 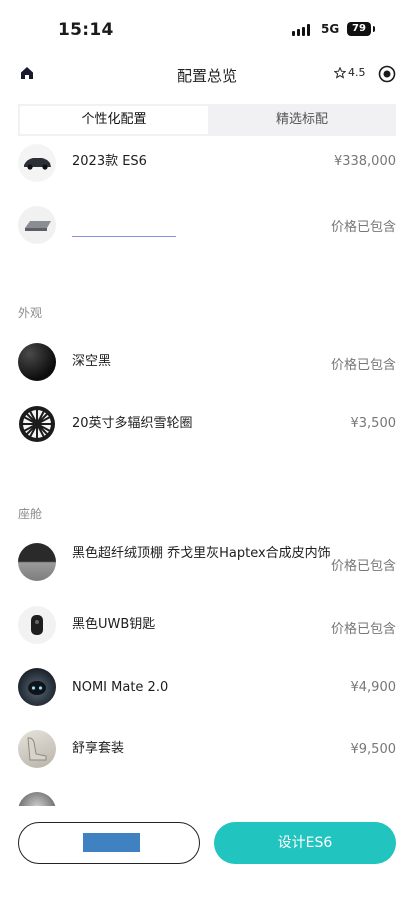 What do you see at coordinates (207, 28) in the screenshot?
I see `status-bar: 15:14 5G 79` at bounding box center [207, 28].